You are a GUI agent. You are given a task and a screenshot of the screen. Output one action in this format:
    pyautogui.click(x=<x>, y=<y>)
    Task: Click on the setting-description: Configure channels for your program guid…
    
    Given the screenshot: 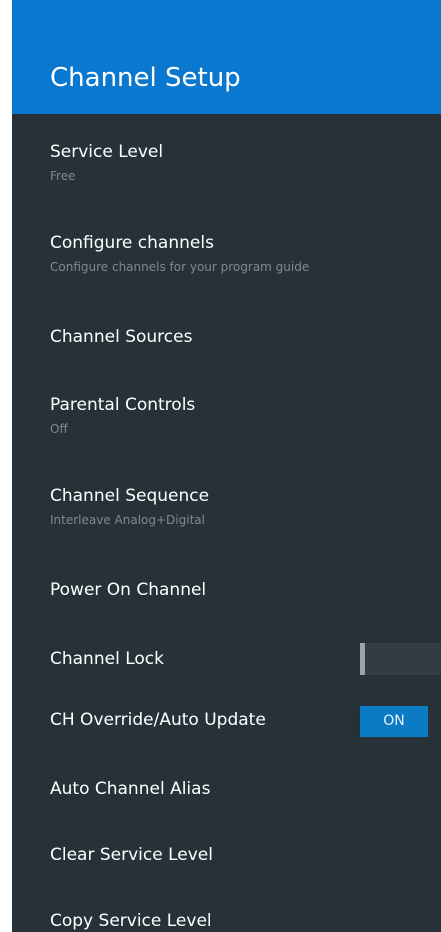 What is the action you would take?
    pyautogui.click(x=180, y=267)
    